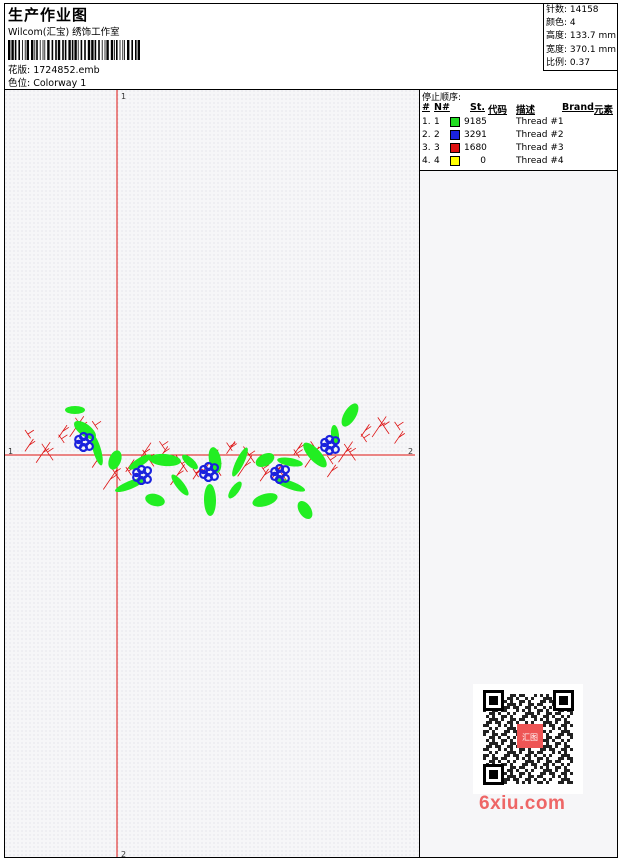  Describe the element at coordinates (410, 451) in the screenshot. I see `axis-marker-right: 2` at that location.